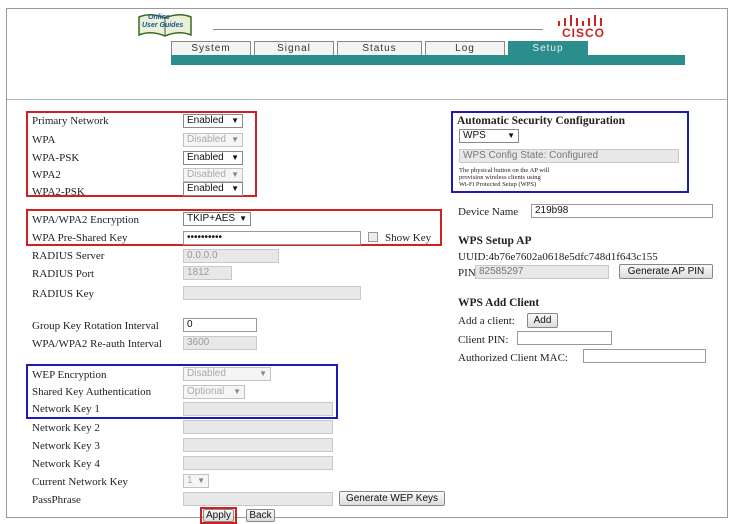 This screenshot has width=736, height=524. What do you see at coordinates (564, 338) in the screenshot?
I see `client-pin-input` at bounding box center [564, 338].